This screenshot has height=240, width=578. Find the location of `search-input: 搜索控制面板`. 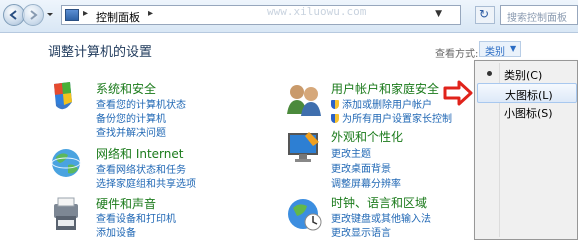

search-input: 搜索控制面板 is located at coordinates (539, 15).